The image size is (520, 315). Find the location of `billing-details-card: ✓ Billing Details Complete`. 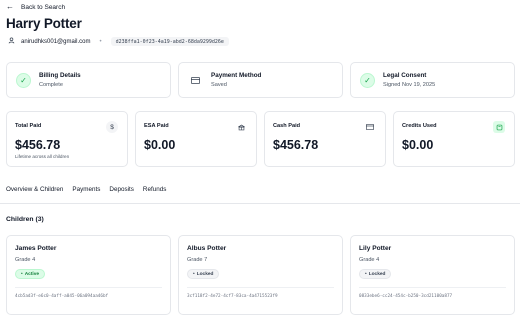

billing-details-card: ✓ Billing Details Complete is located at coordinates (88, 80).